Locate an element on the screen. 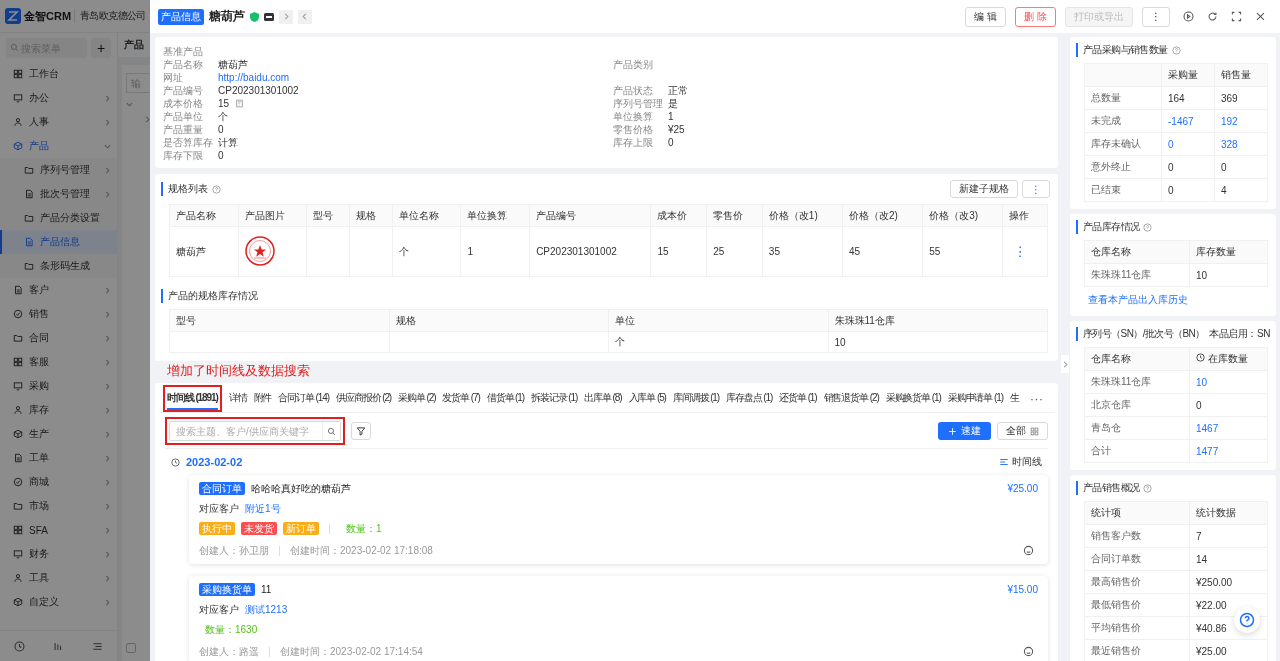 The width and height of the screenshot is (1280, 661). menu-item: 批次号管理 is located at coordinates (58, 194).